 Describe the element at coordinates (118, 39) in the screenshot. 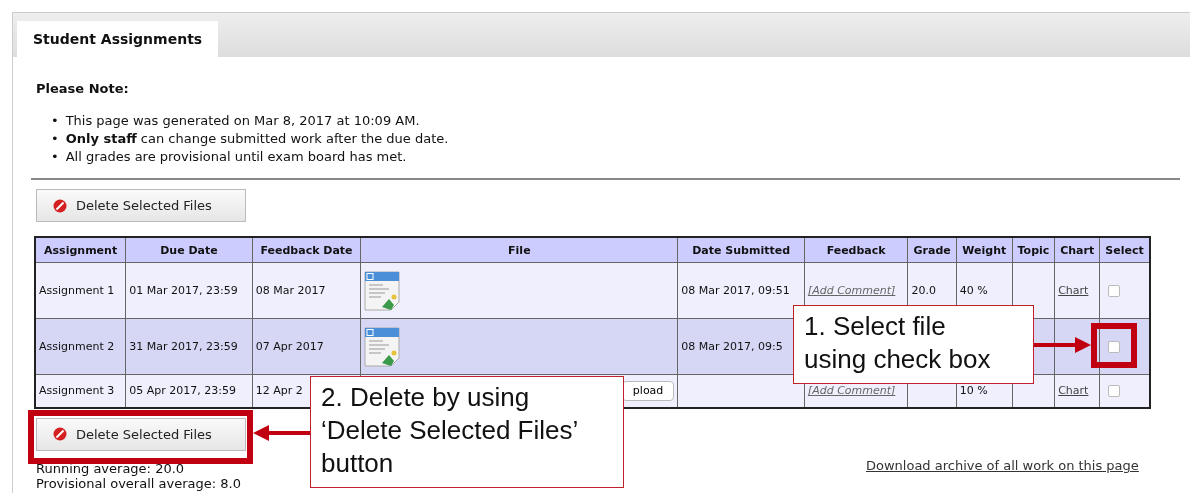

I see `tab: Student Assignments` at that location.